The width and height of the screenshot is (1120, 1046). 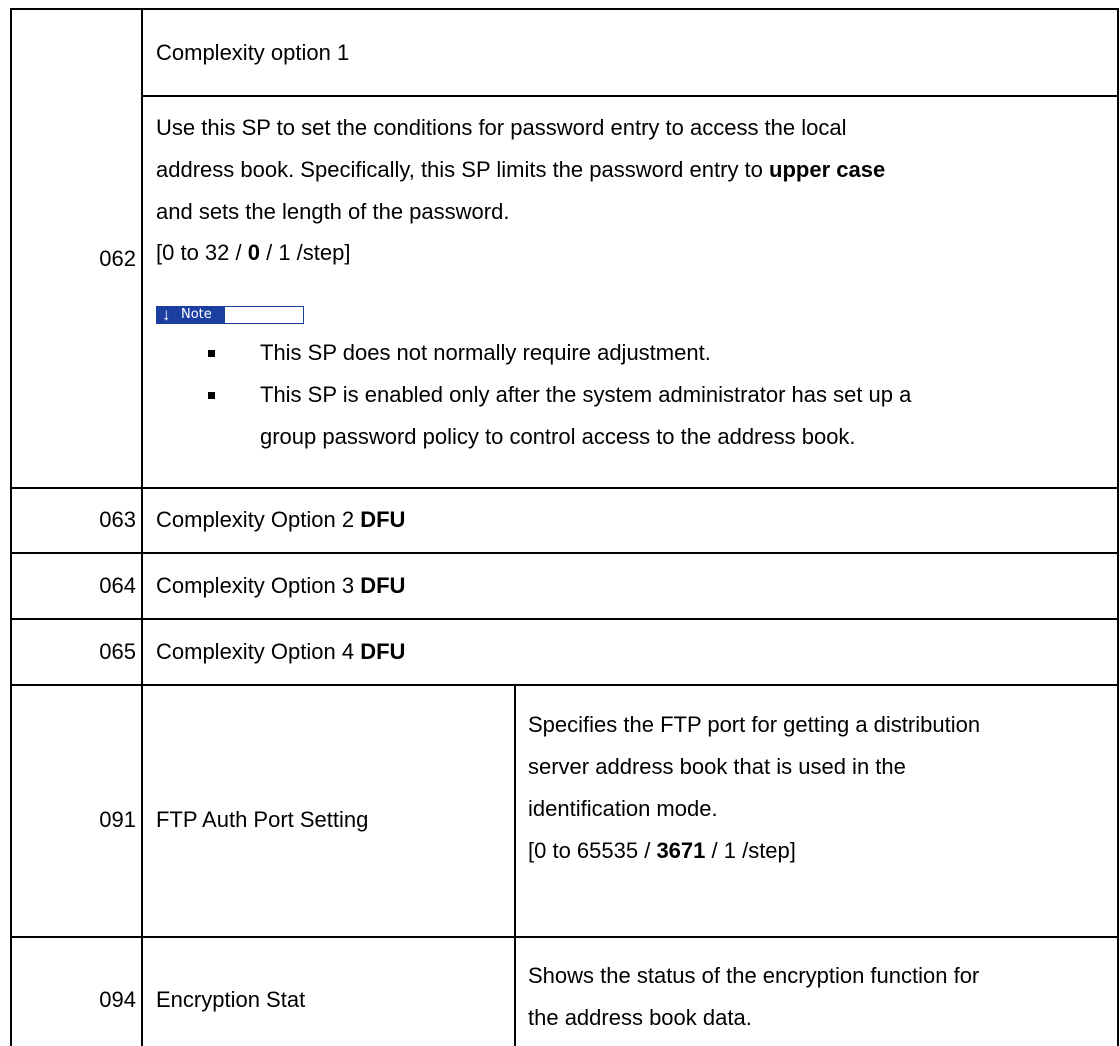 I want to click on column-divider-number, so click(x=142, y=527).